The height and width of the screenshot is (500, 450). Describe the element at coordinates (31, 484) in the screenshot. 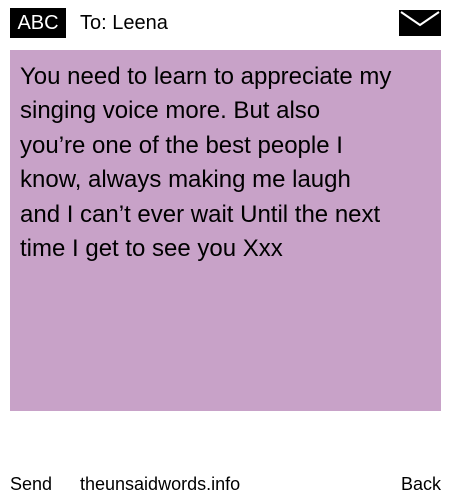

I see `send-button: Send` at that location.